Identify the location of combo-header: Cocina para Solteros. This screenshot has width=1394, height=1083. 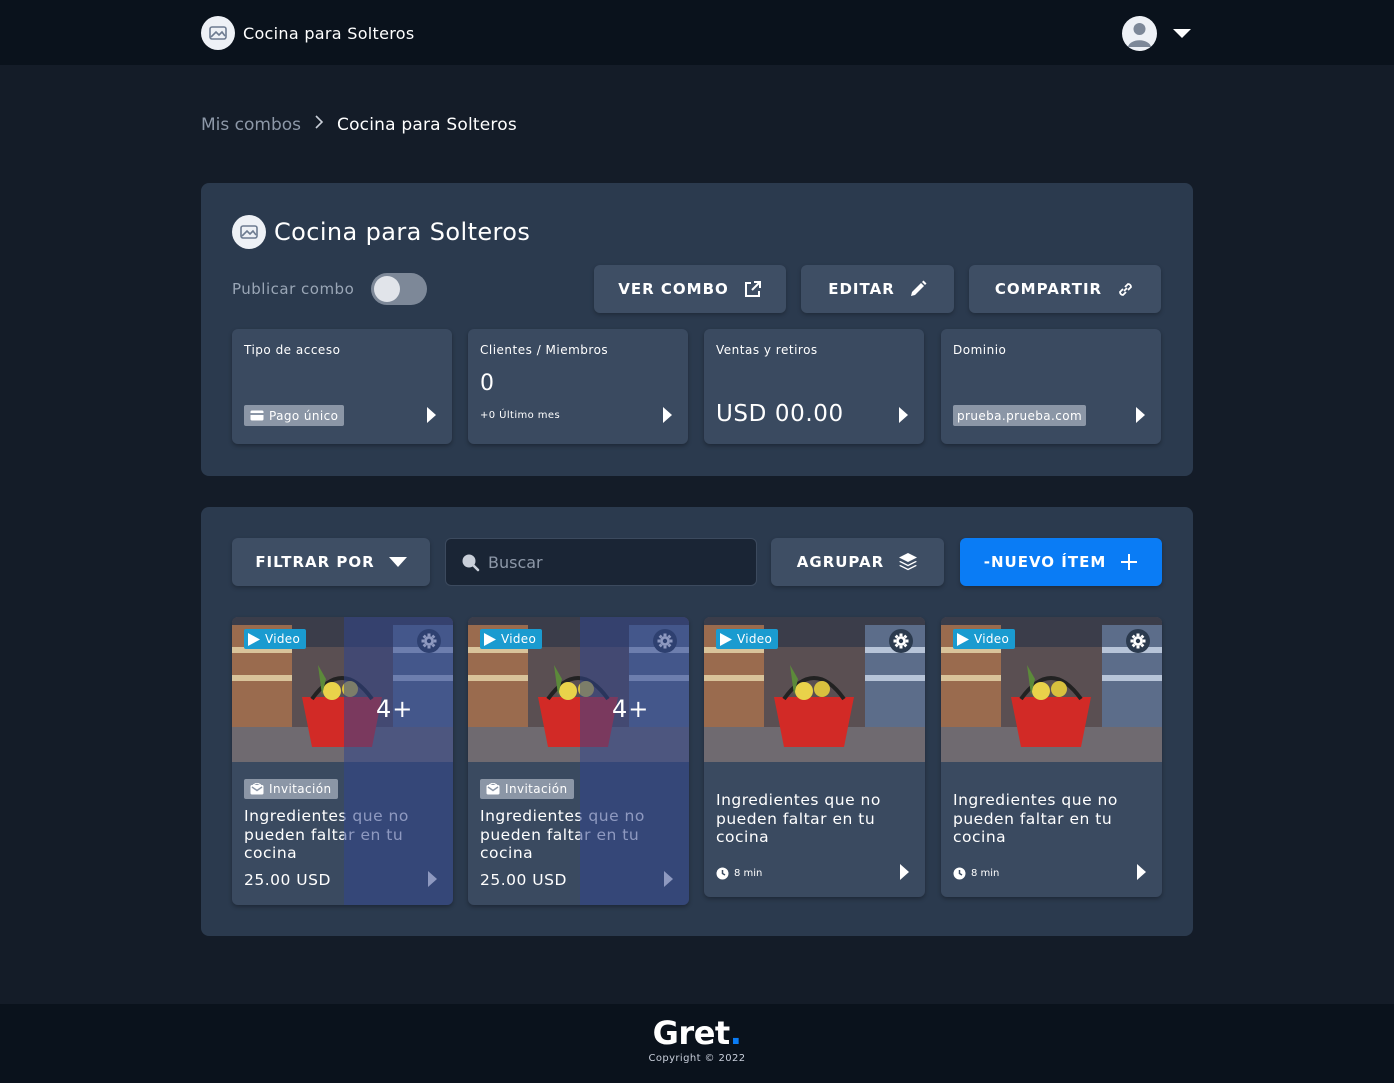
(381, 232).